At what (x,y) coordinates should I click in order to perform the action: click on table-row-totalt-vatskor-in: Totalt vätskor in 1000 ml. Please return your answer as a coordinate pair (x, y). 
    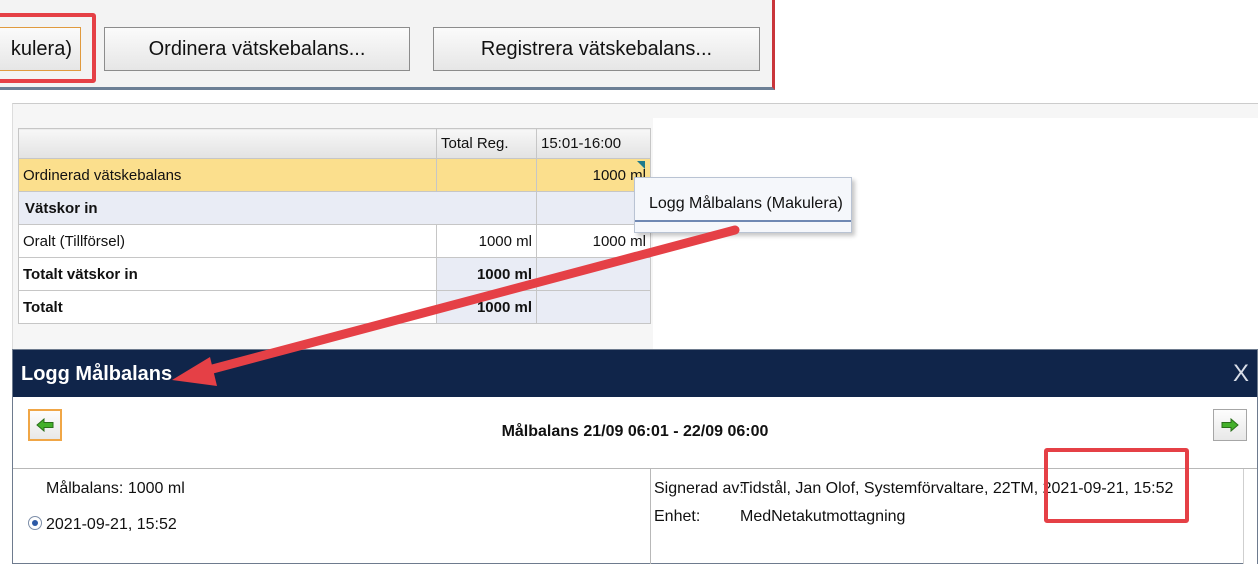
    Looking at the image, I should click on (334, 274).